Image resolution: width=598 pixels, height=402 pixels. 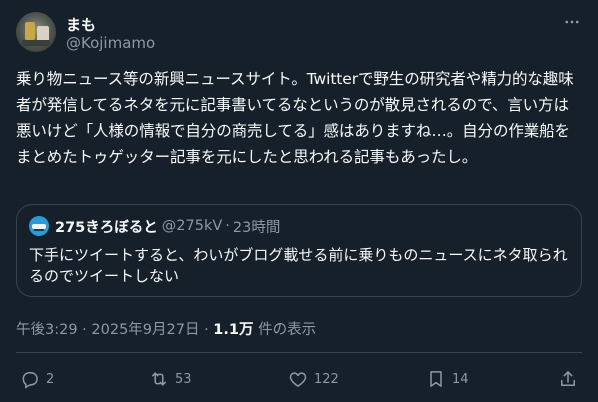 I want to click on quoted-display-name: 275きろぼると, so click(x=106, y=227).